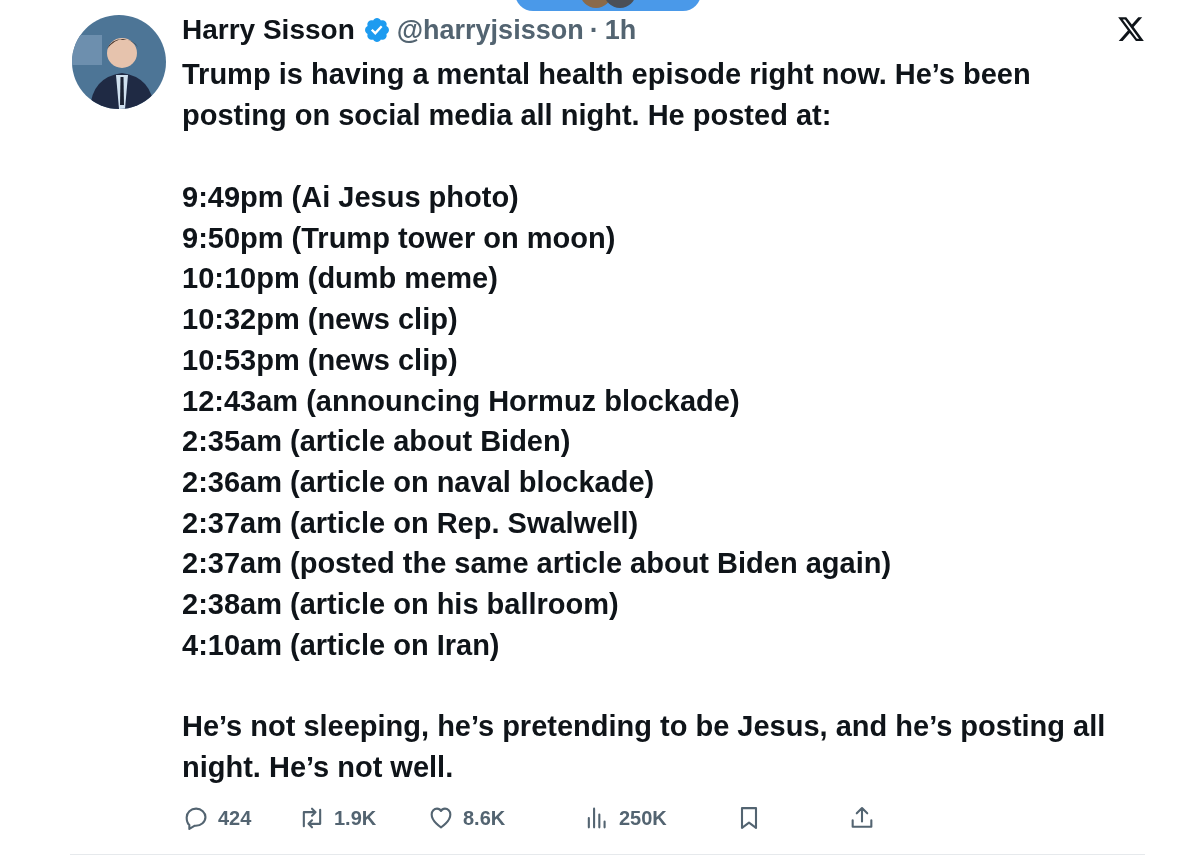  Describe the element at coordinates (235, 819) in the screenshot. I see `action-count: 424` at that location.